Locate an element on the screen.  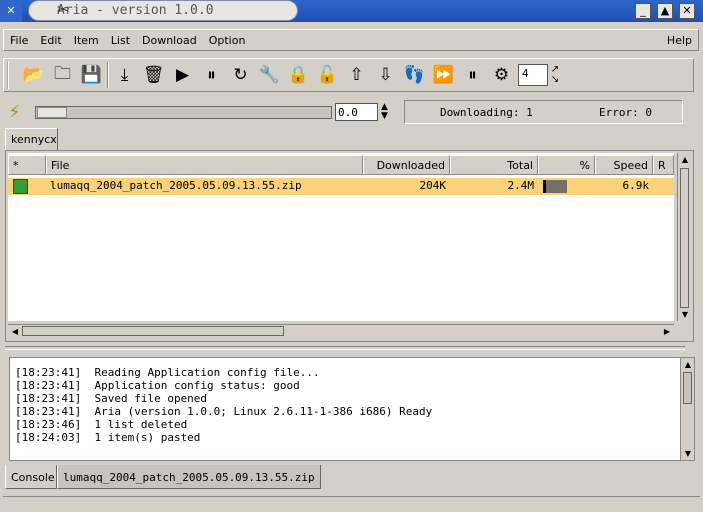
save-icon: 💾 is located at coordinates (91, 75).